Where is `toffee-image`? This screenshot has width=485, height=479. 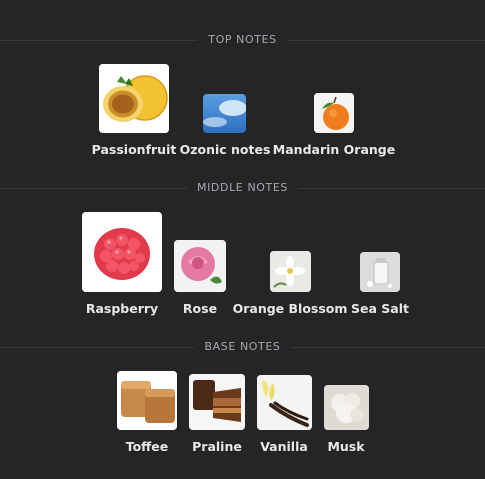
toffee-image is located at coordinates (147, 400).